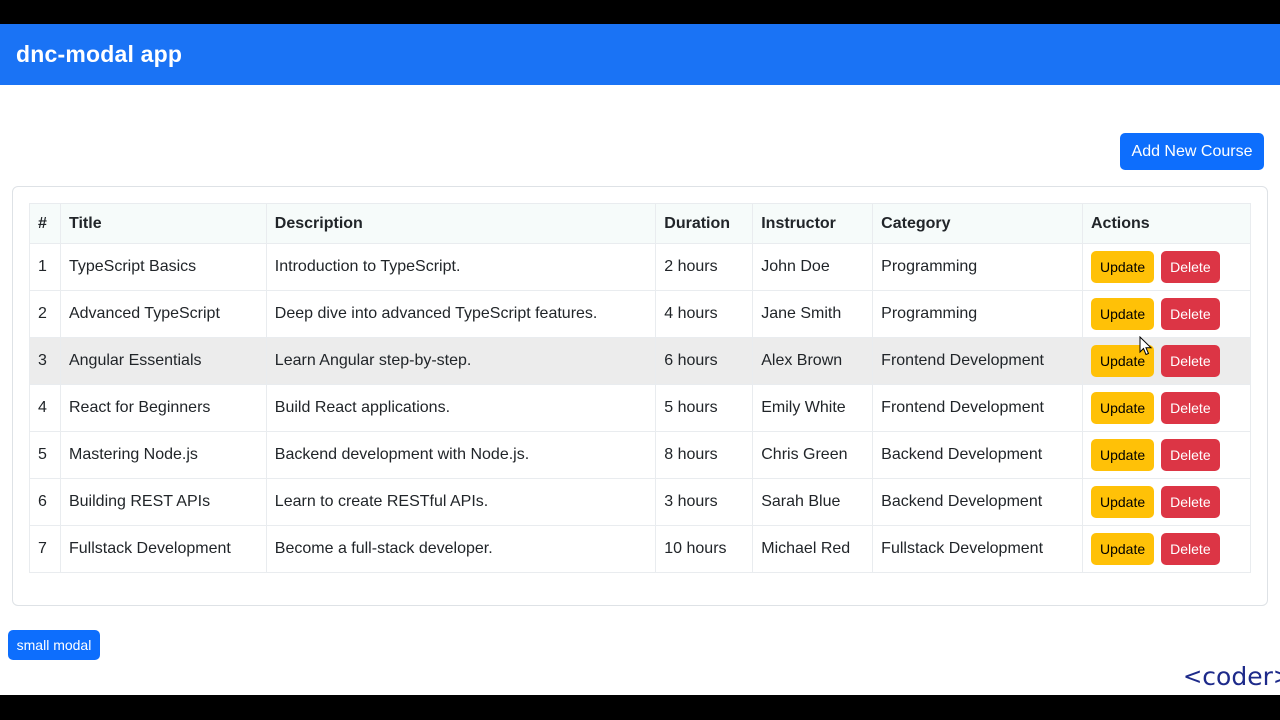 The height and width of the screenshot is (720, 1280). I want to click on cell-instructor: John Doe, so click(813, 267).